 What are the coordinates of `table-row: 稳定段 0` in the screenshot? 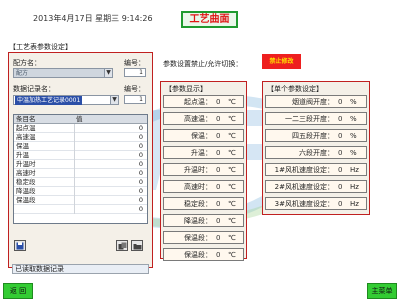 It's located at (80, 182).